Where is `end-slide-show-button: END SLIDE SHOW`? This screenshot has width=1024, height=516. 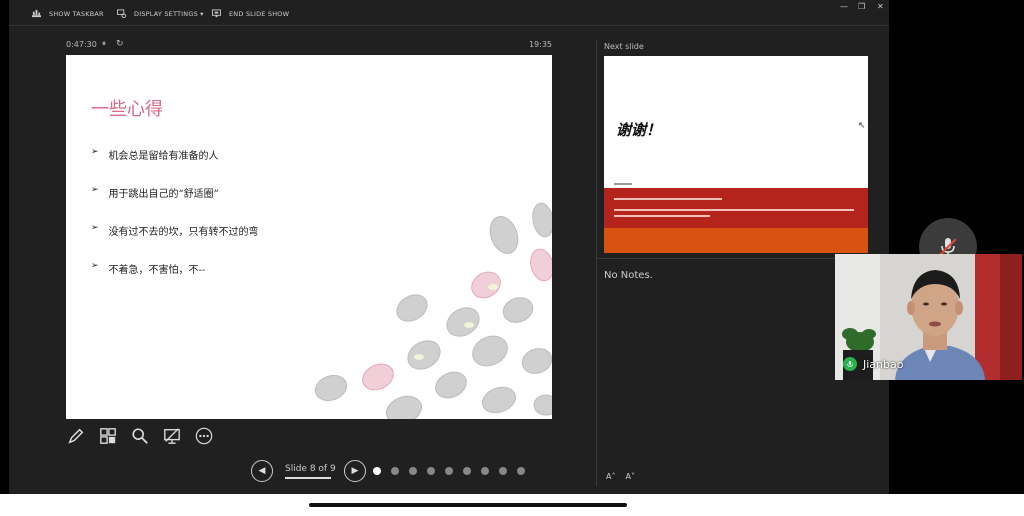 end-slide-show-button: END SLIDE SHOW is located at coordinates (250, 13).